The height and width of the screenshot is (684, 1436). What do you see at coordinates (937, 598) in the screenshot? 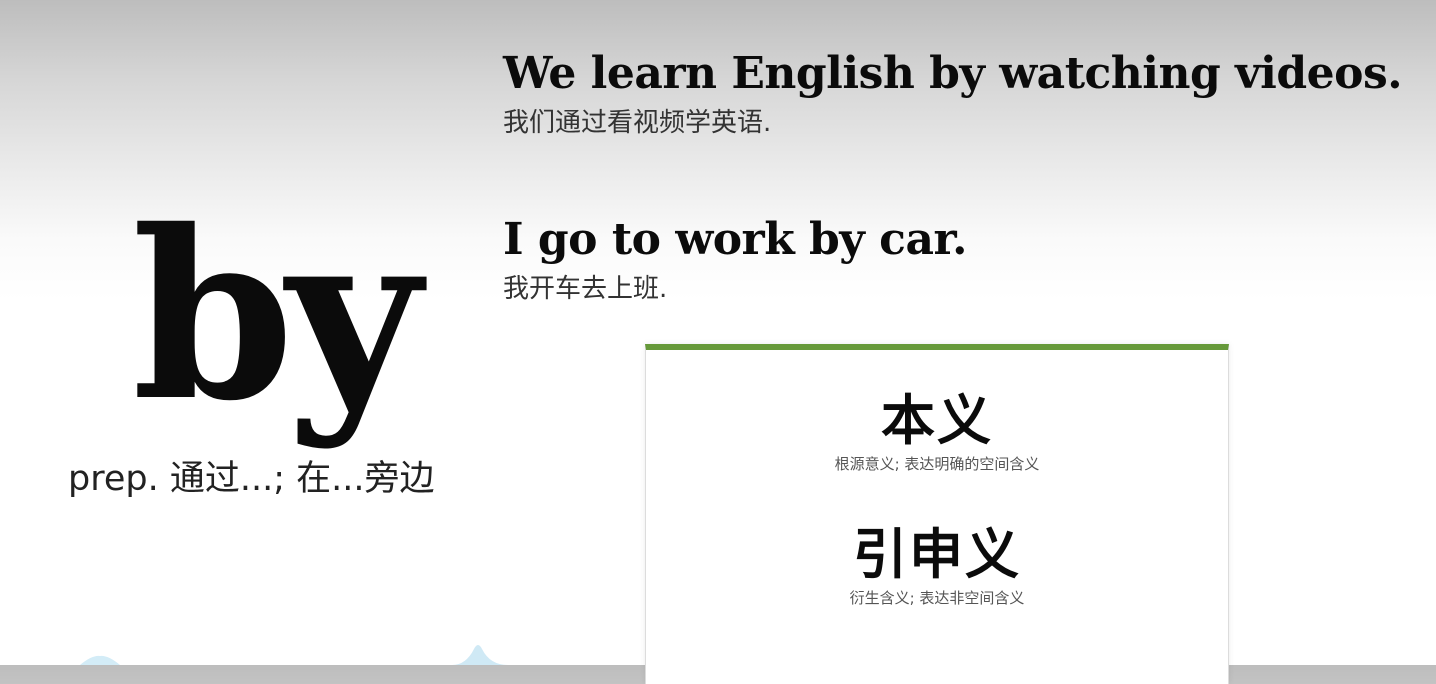
I see `meaning-subtitle: 衍生含义; 表达非空间含义` at bounding box center [937, 598].